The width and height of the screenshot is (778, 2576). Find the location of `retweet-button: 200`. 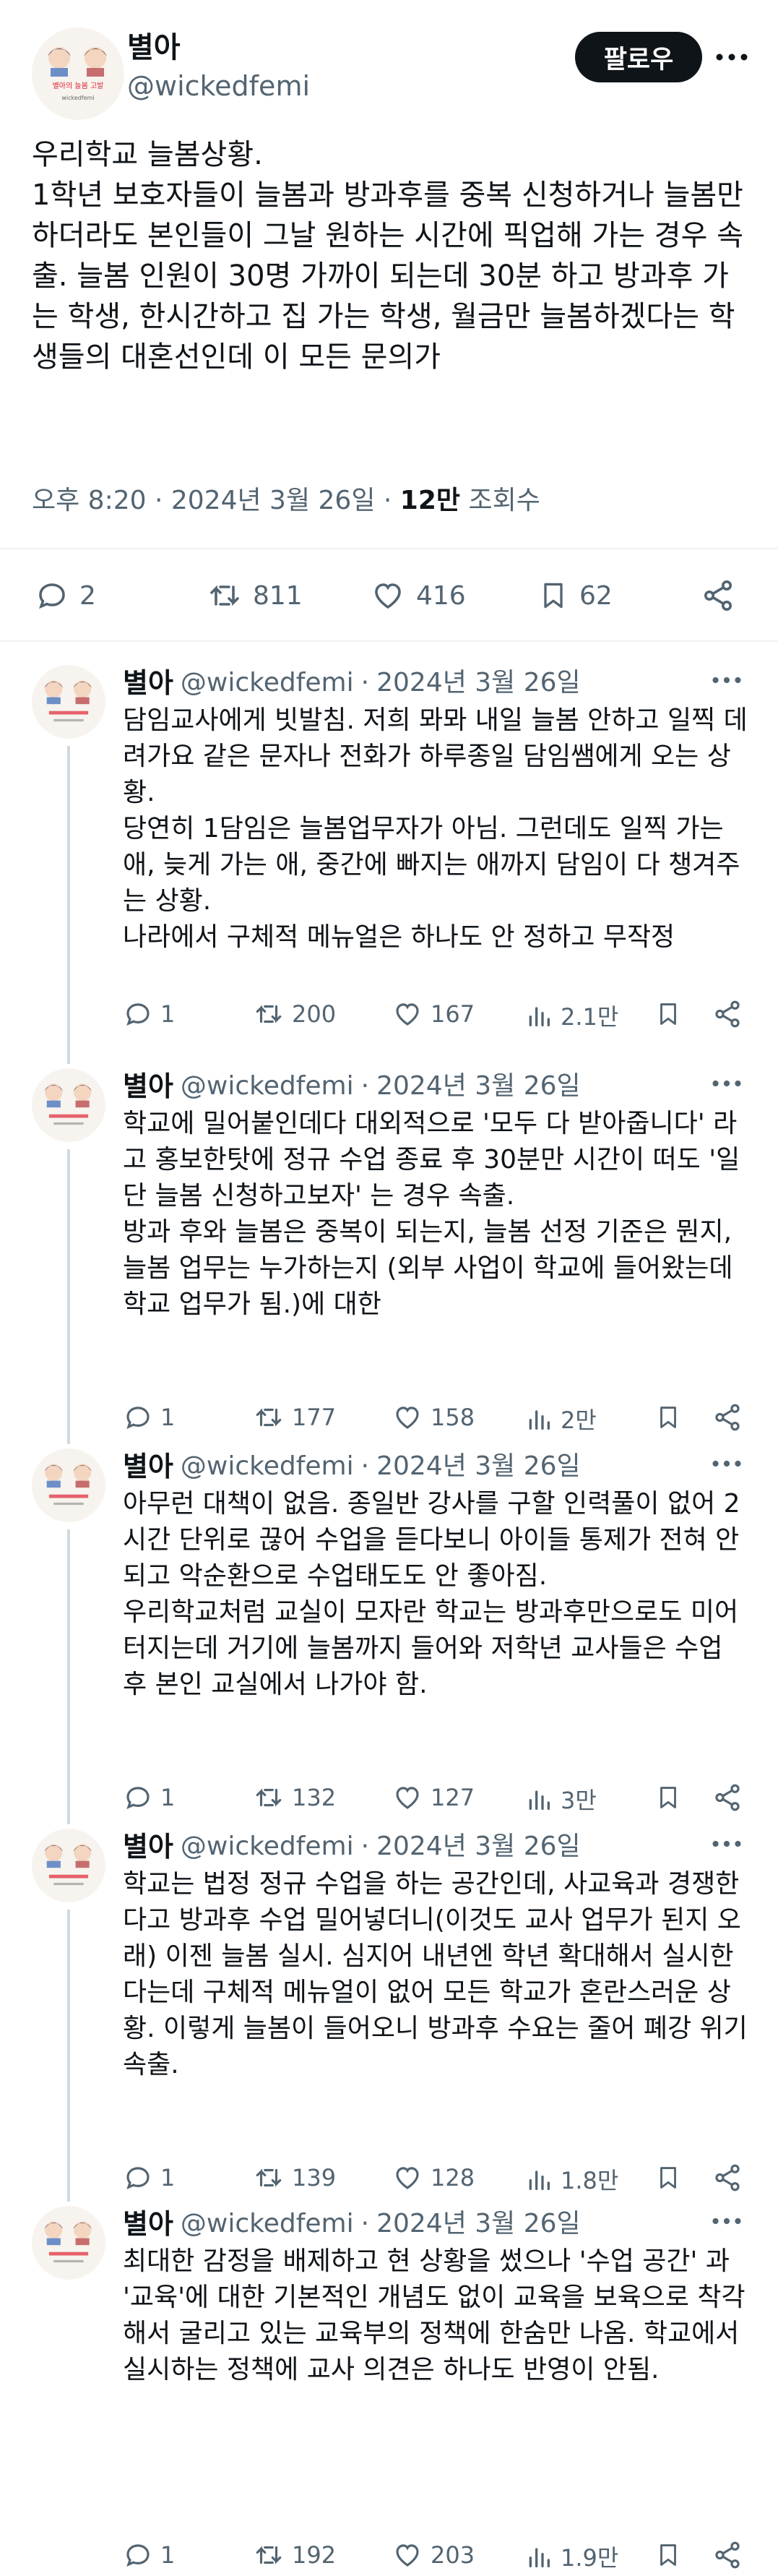

retweet-button: 200 is located at coordinates (294, 1014).